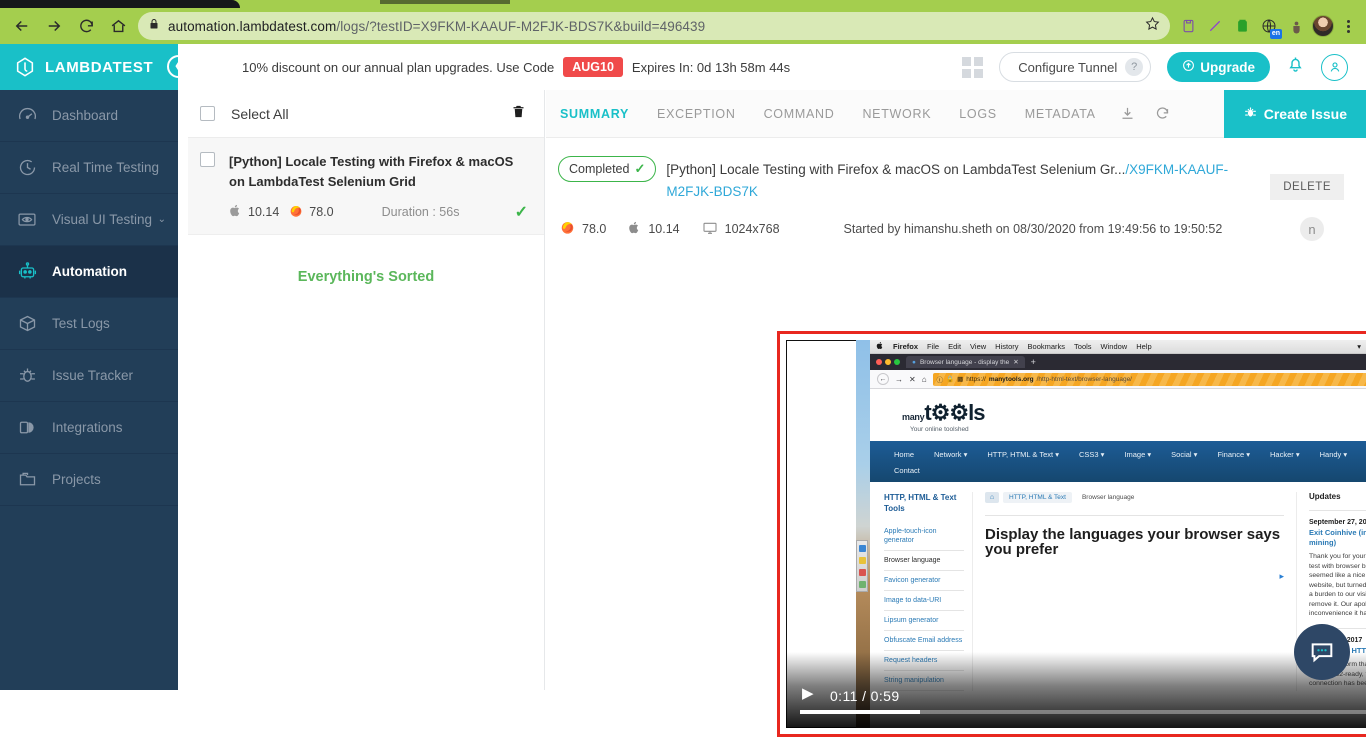 This screenshot has width=1366, height=737. I want to click on mac-menu-view: View, so click(978, 346).